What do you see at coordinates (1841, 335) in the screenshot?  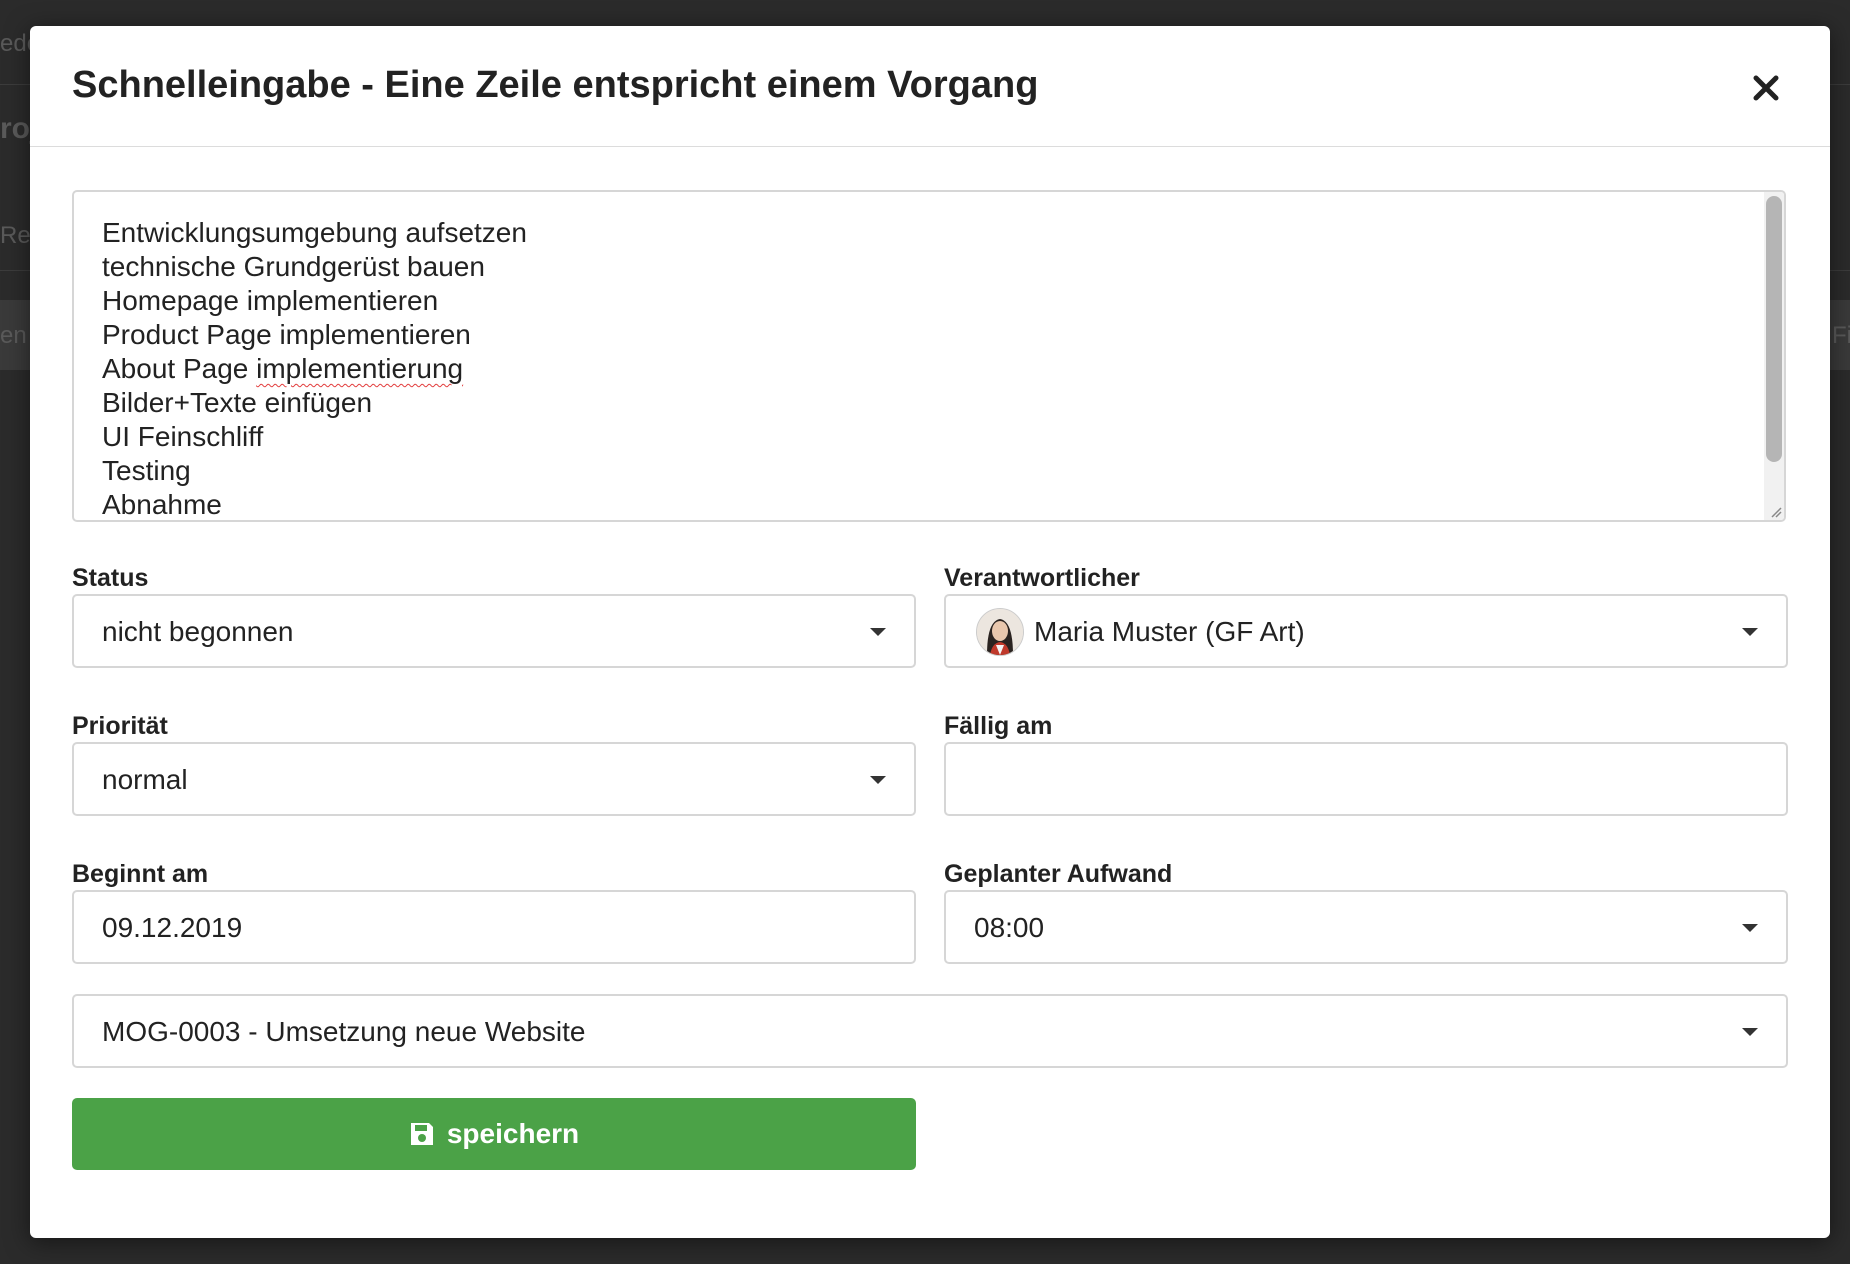 I see `background-fragment: Fi` at bounding box center [1841, 335].